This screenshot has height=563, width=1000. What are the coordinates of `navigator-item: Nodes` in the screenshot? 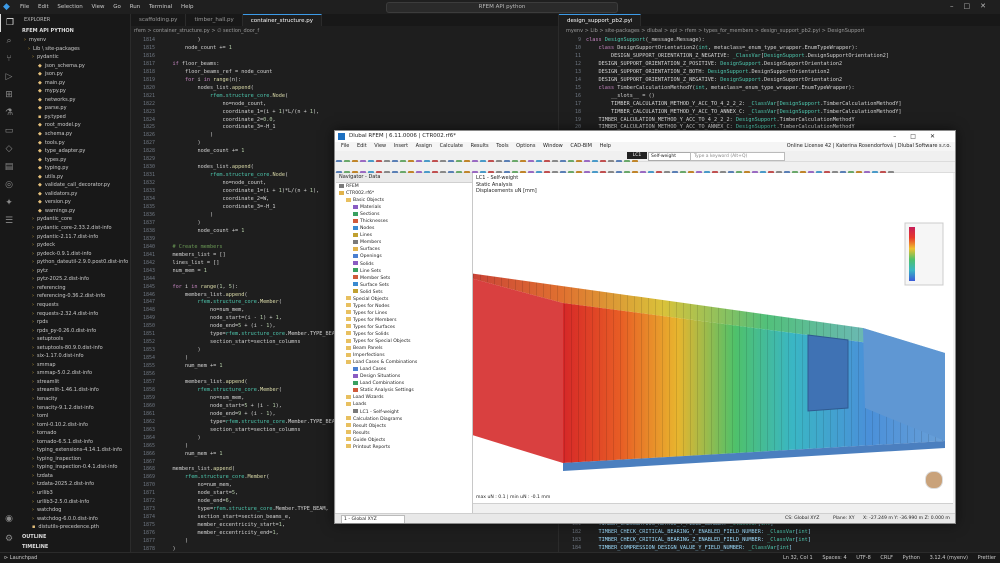 It's located at (404, 228).